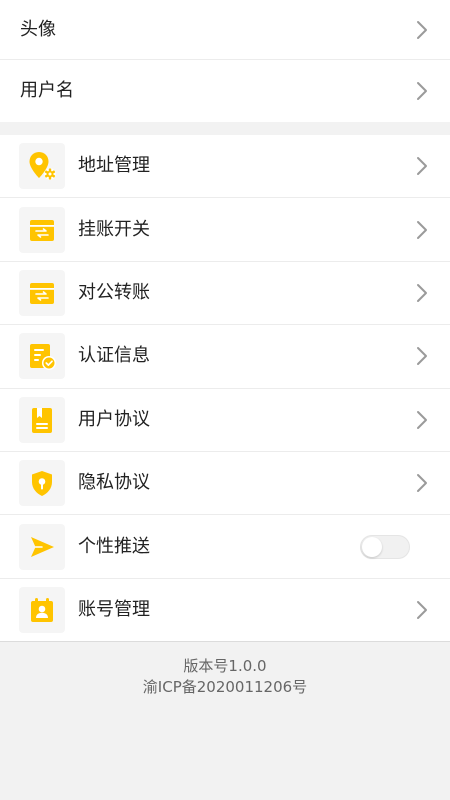 This screenshot has height=800, width=450. What do you see at coordinates (225, 357) in the screenshot?
I see `menu-item-verification-info: 认证信息` at bounding box center [225, 357].